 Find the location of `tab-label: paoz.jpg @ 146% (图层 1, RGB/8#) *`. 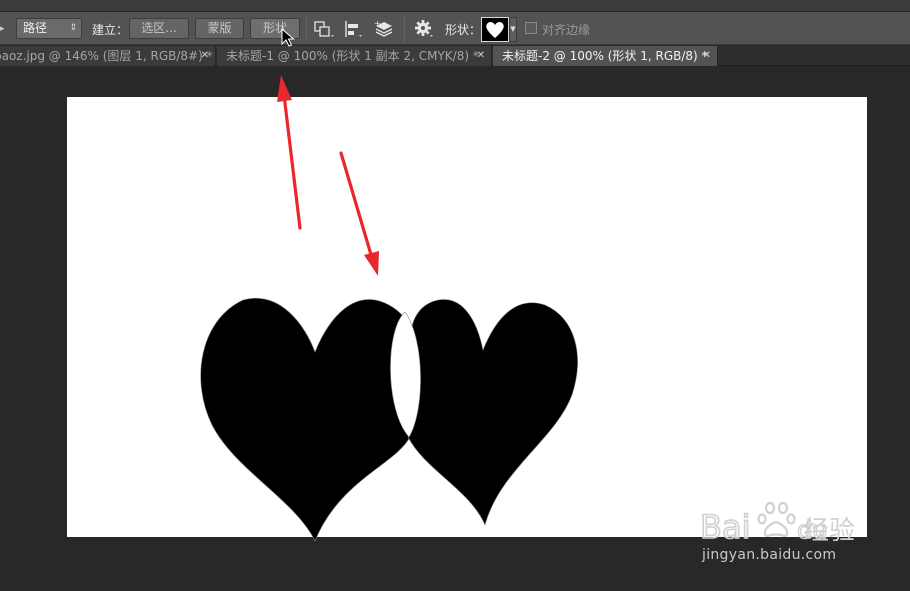

tab-label: paoz.jpg @ 146% (图层 1, RGB/8#) * is located at coordinates (106, 56).